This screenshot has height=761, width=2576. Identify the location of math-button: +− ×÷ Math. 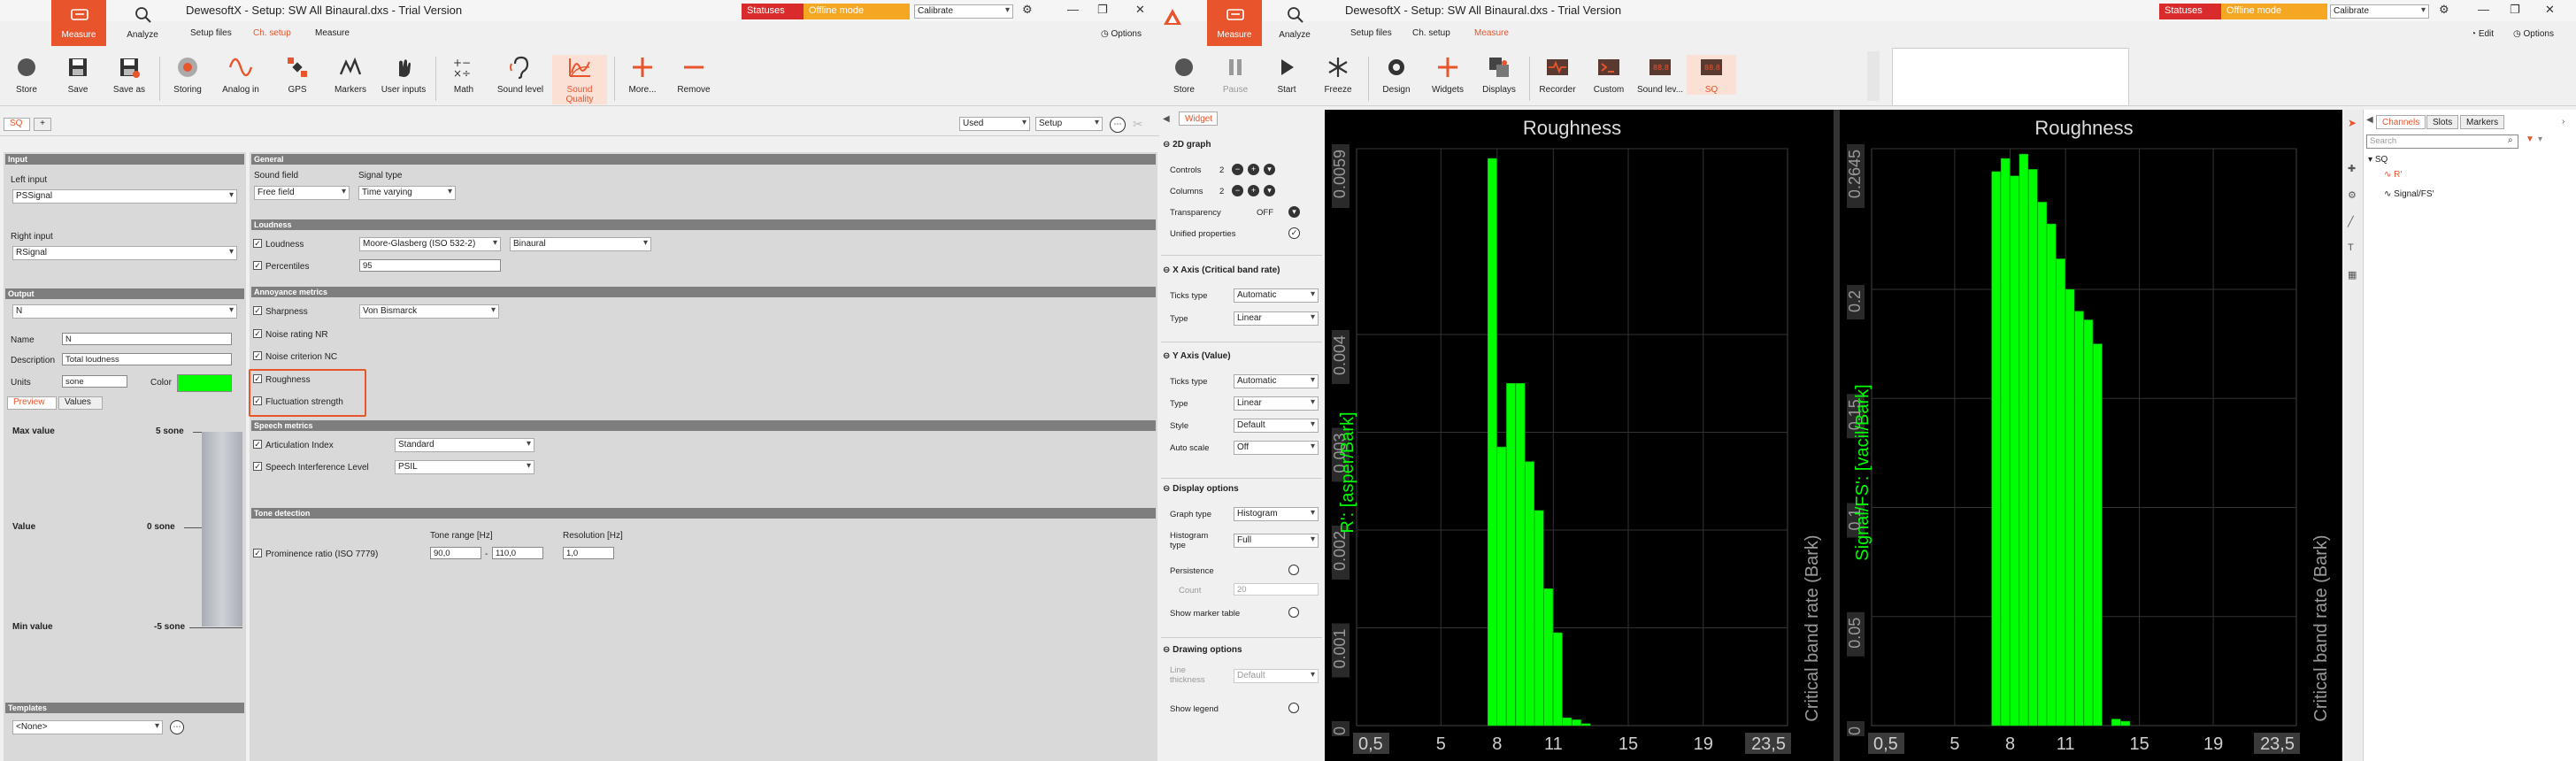
(463, 75).